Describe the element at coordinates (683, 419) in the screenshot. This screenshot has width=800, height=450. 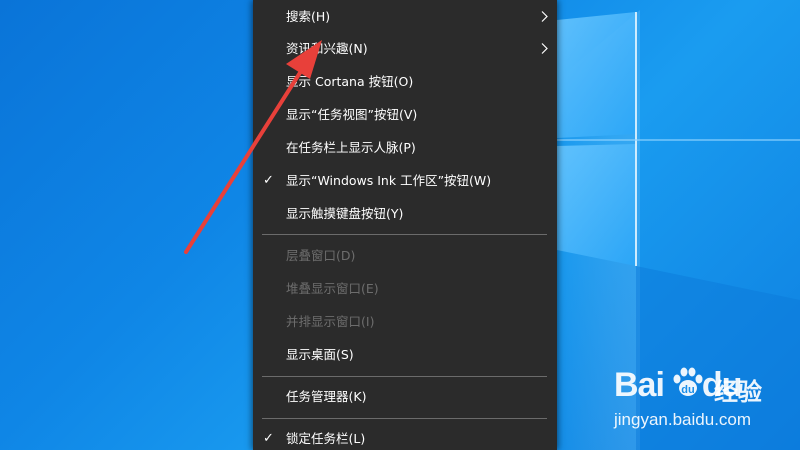
I see `jingyan-url-text: jingyan.baidu.com` at that location.